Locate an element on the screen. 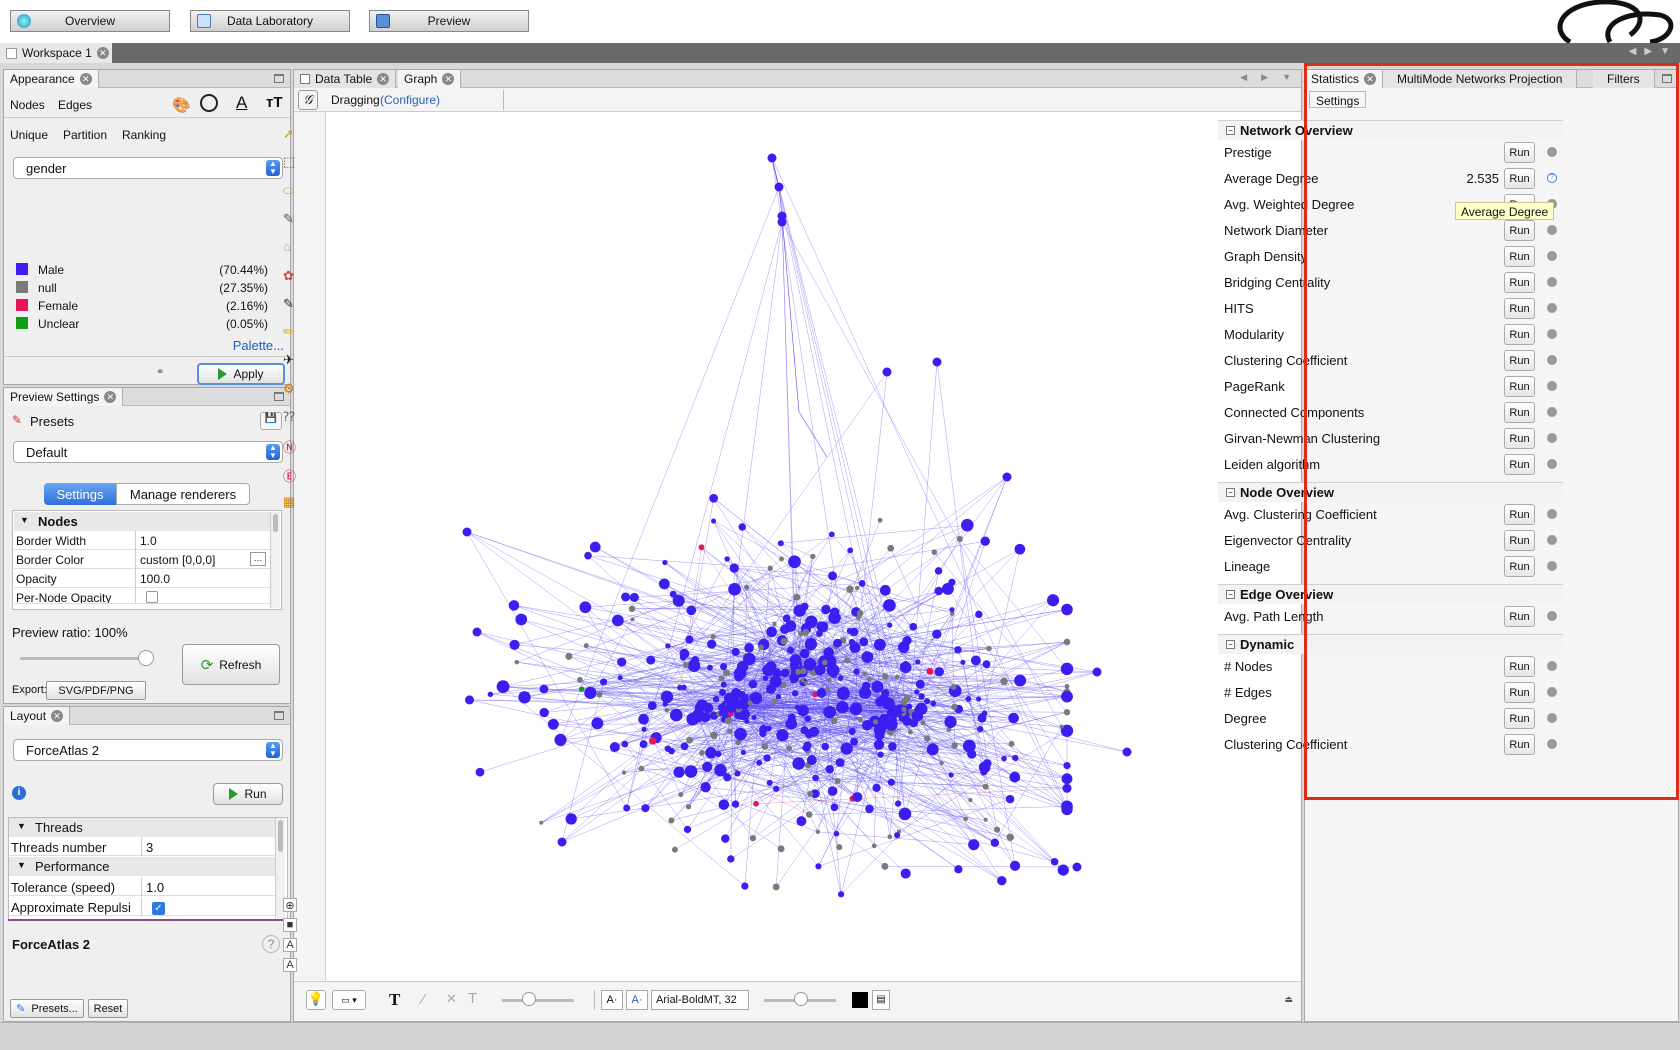  legend-item: null (27.35%) is located at coordinates (142, 289).